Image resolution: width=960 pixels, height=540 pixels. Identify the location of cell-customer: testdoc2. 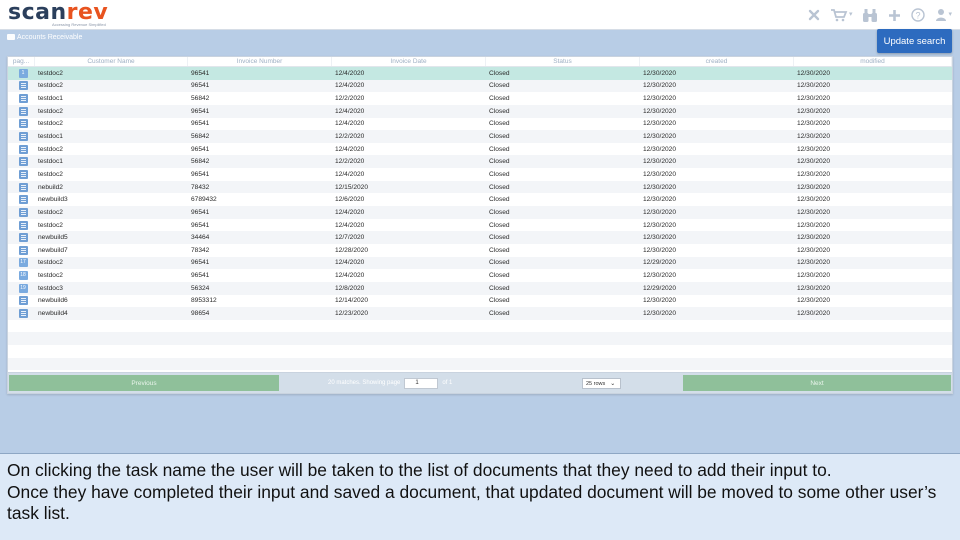
(50, 263).